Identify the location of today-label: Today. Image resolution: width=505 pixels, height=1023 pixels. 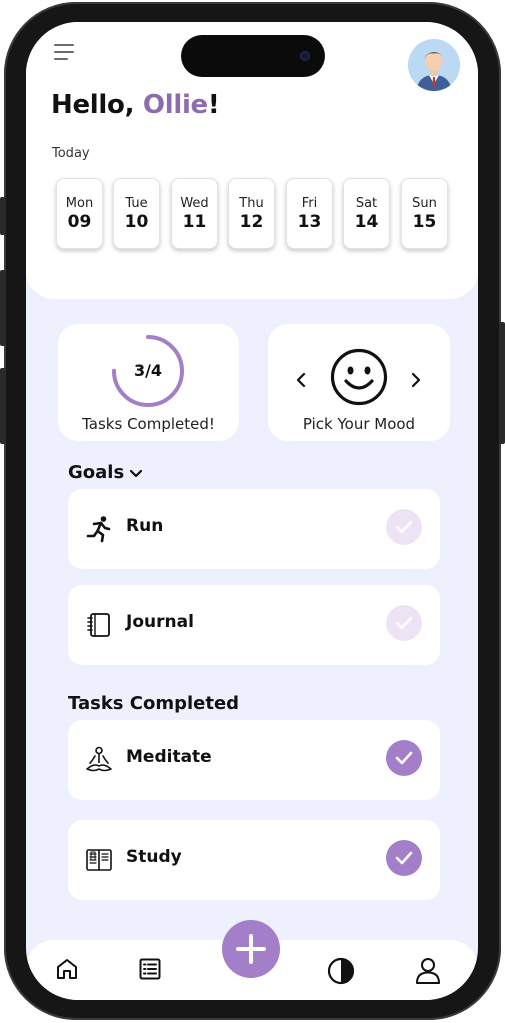
(71, 153).